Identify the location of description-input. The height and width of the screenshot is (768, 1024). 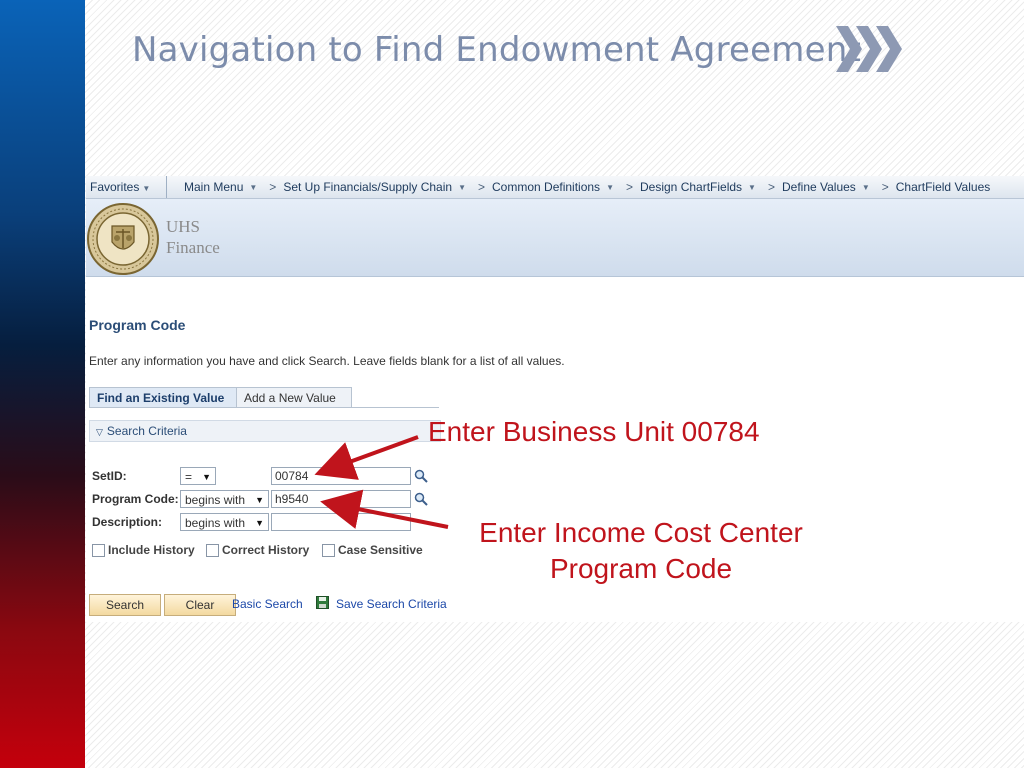
(341, 522).